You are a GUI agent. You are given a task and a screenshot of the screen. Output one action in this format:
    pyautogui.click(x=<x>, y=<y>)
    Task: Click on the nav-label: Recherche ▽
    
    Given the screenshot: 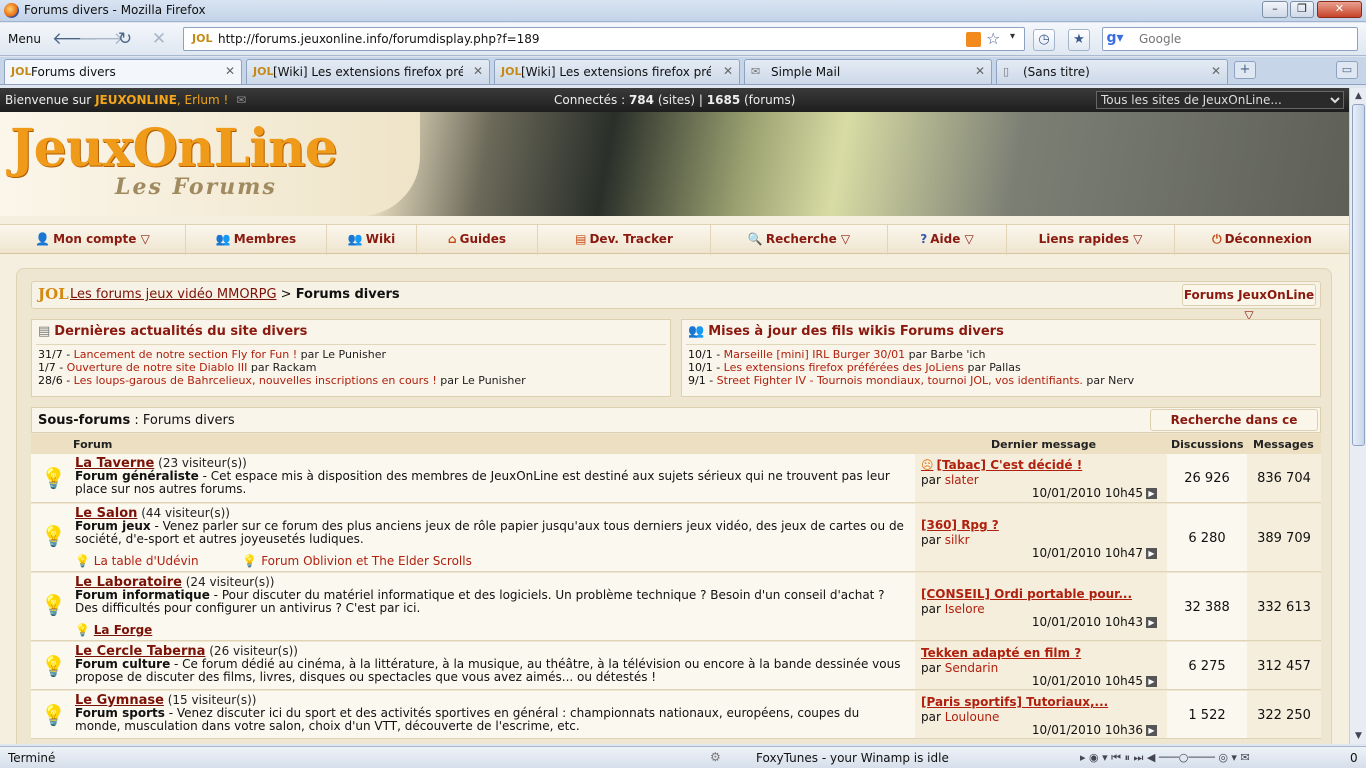 What is the action you would take?
    pyautogui.click(x=808, y=239)
    